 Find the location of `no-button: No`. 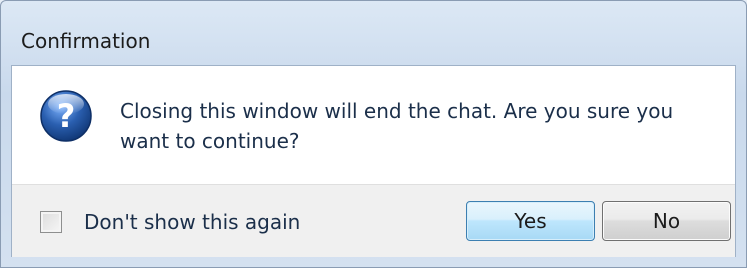

no-button: No is located at coordinates (666, 221).